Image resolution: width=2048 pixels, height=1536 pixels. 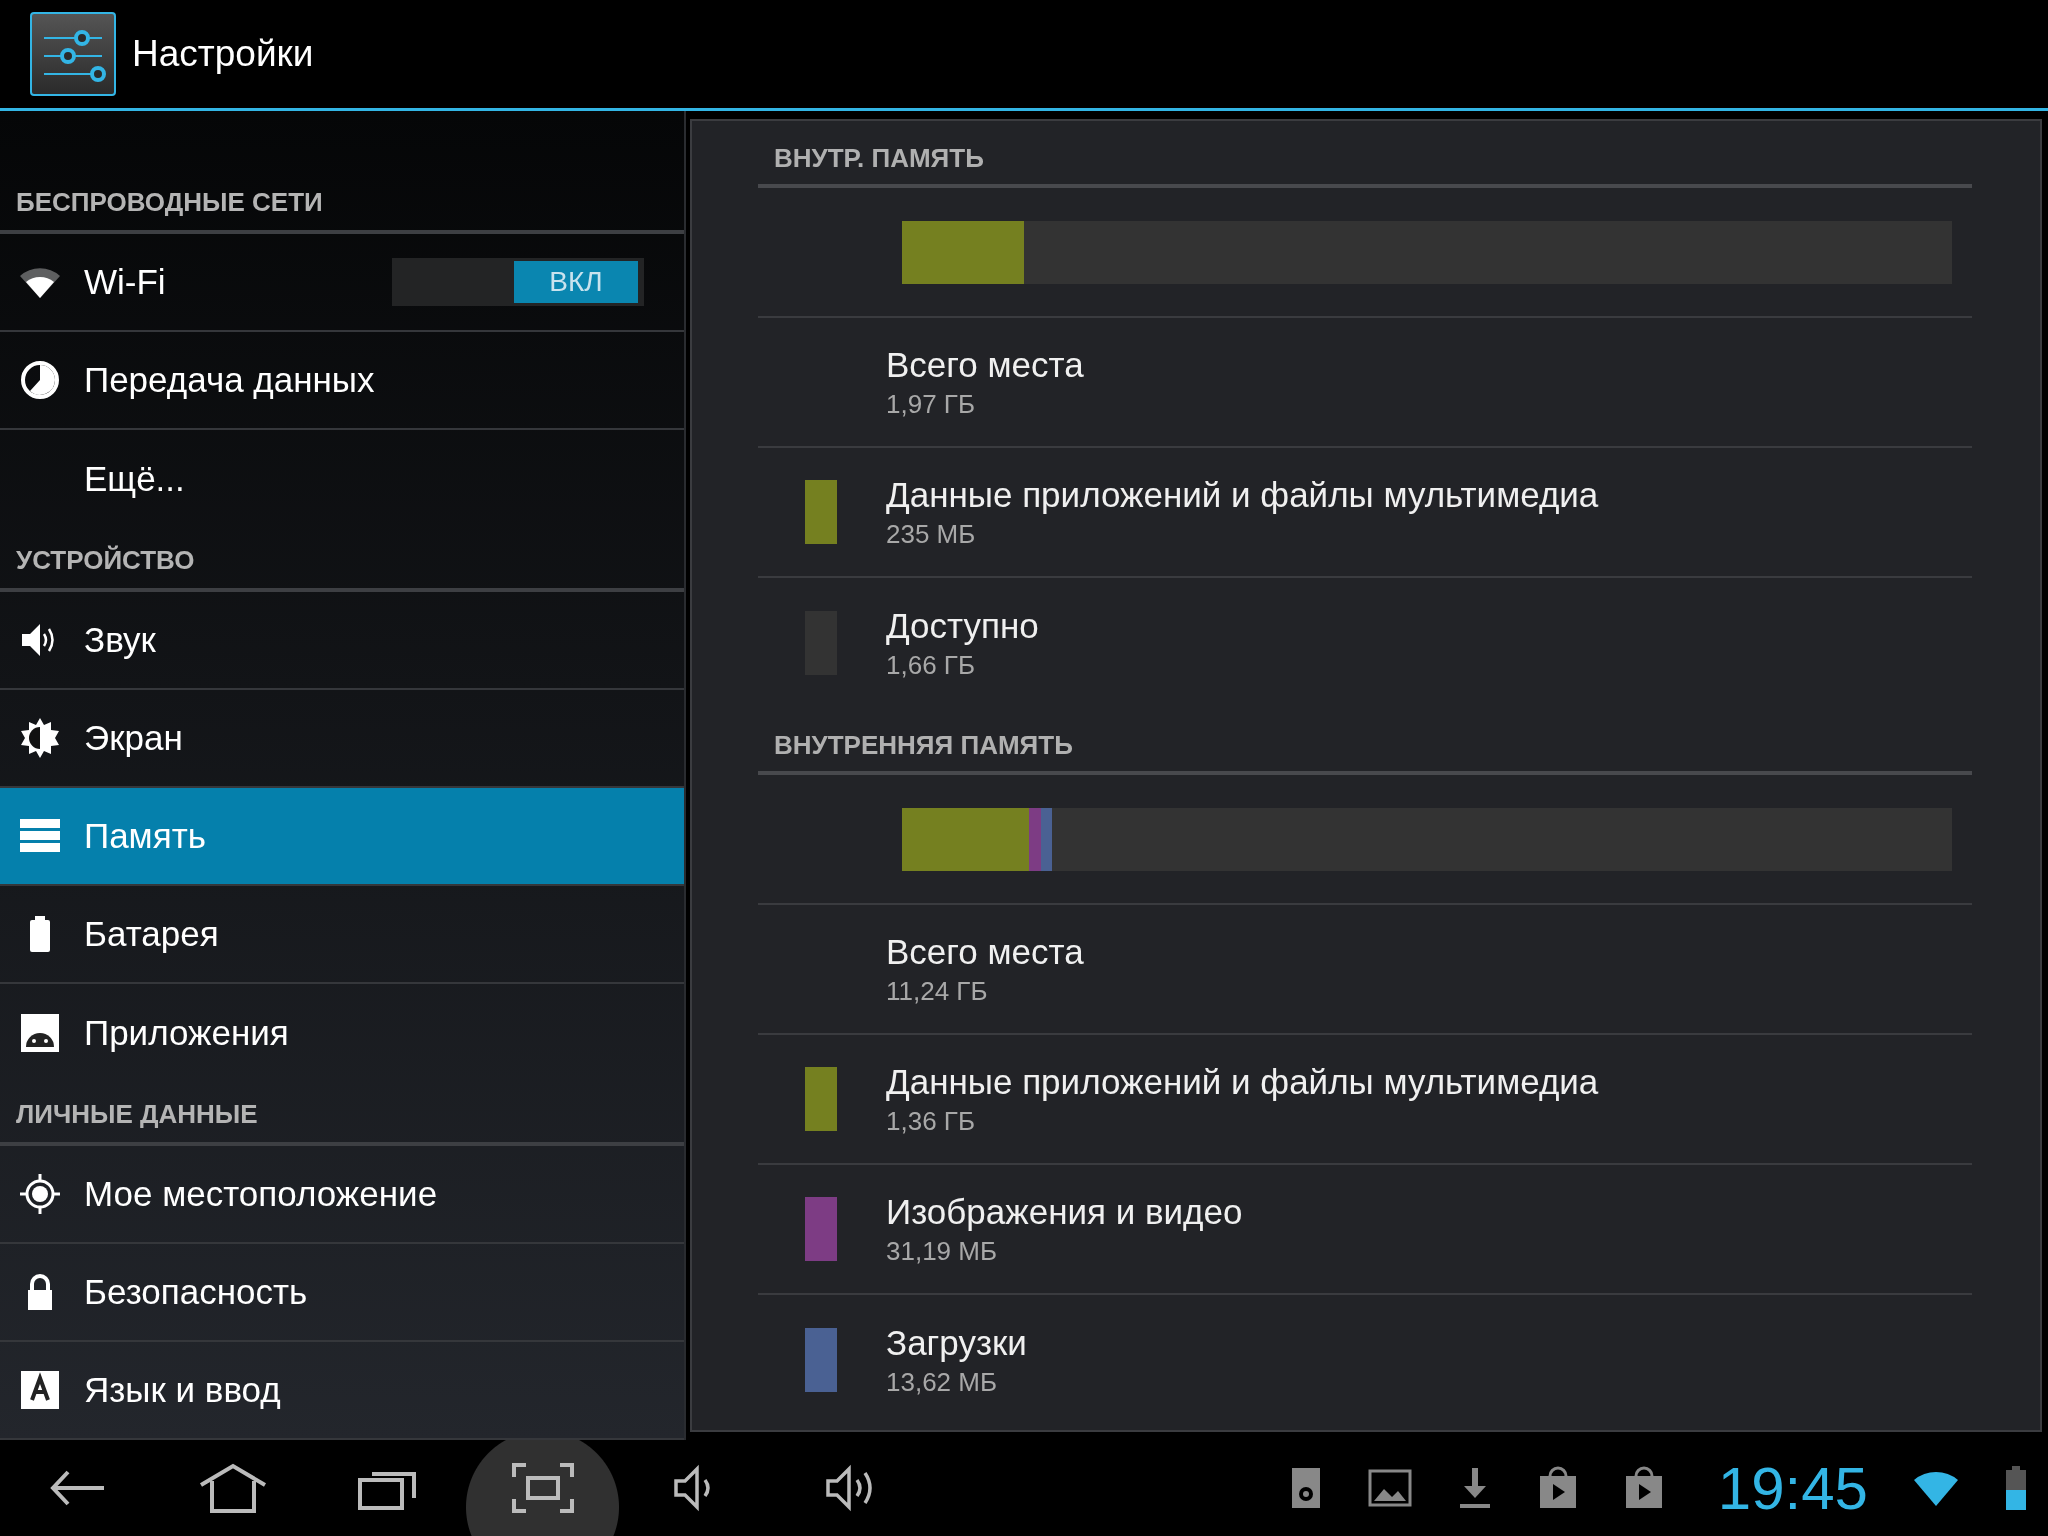 I want to click on settings-item: Батарея, so click(x=342, y=935).